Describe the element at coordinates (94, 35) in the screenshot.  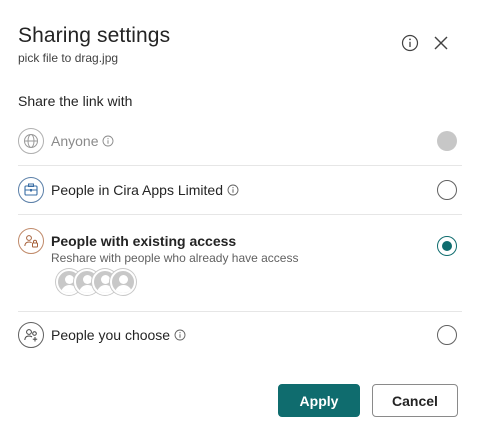
I see `dialog-title: Sharing settings` at that location.